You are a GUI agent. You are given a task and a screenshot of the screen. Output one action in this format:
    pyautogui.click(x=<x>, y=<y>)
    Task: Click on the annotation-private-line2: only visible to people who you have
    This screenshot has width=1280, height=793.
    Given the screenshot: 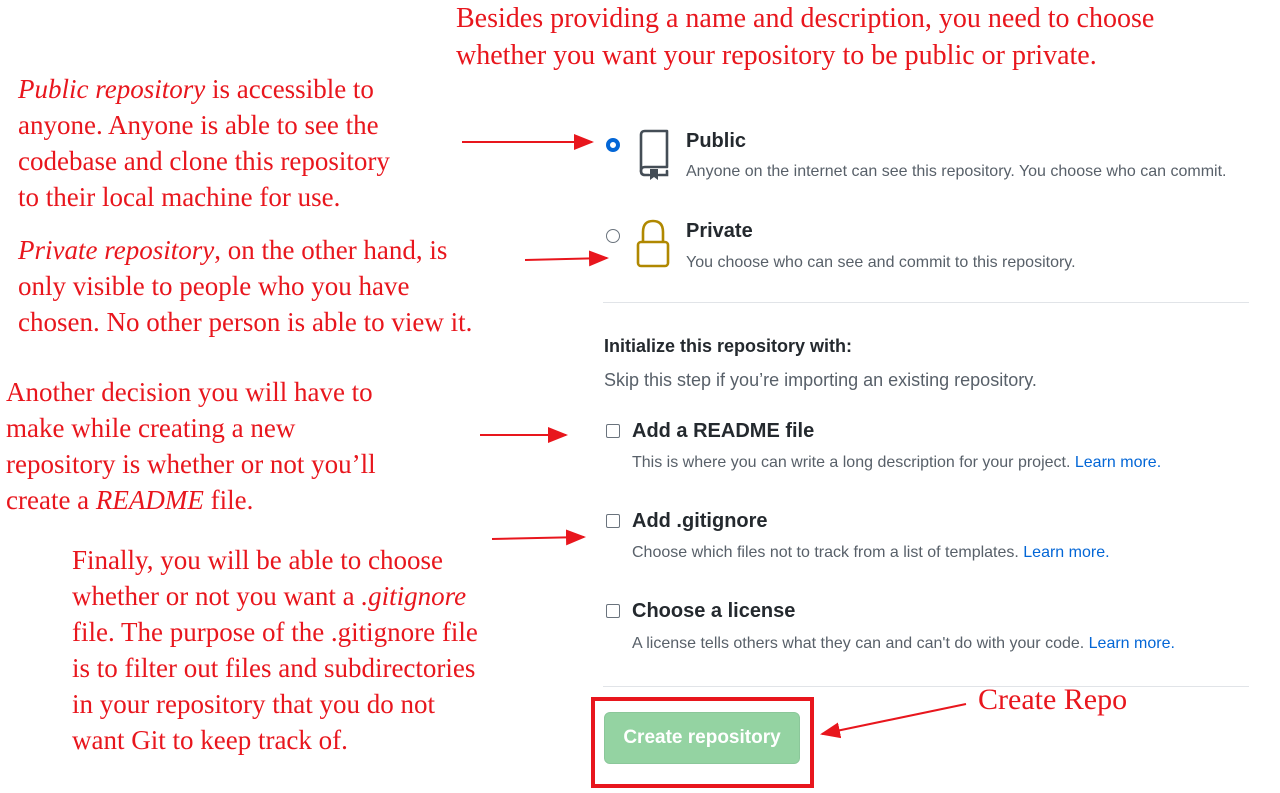 What is the action you would take?
    pyautogui.click(x=214, y=286)
    